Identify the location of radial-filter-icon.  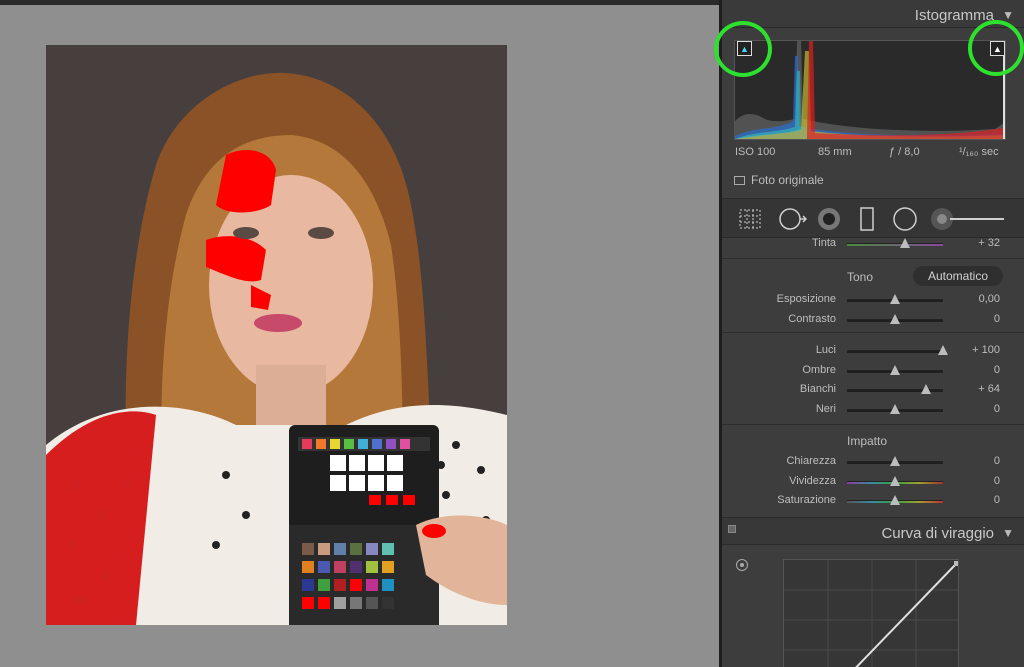
(905, 220).